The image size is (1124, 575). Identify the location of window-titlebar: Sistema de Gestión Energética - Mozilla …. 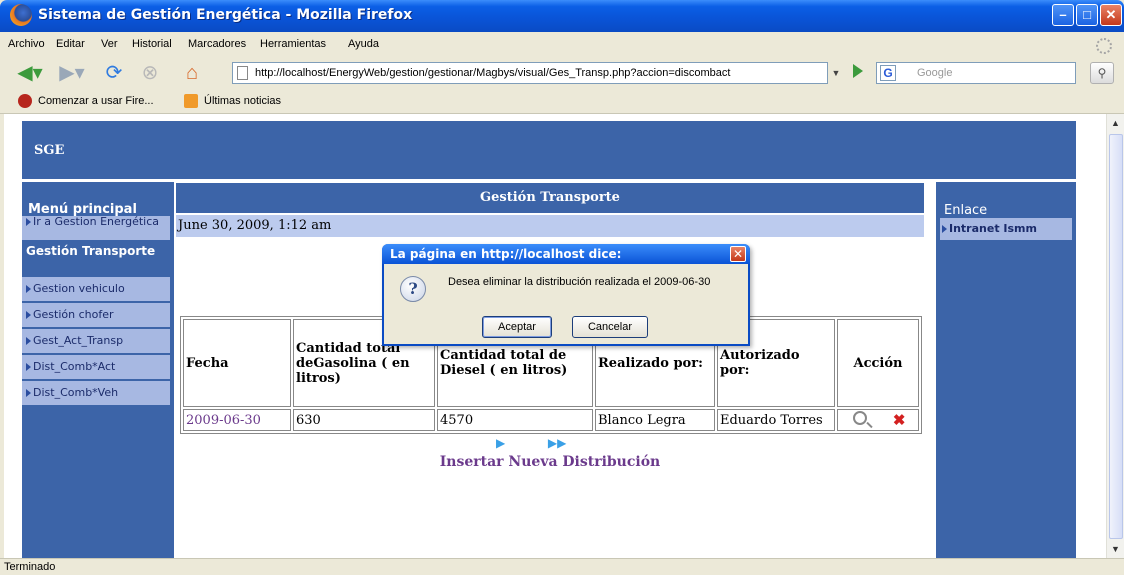
(562, 16).